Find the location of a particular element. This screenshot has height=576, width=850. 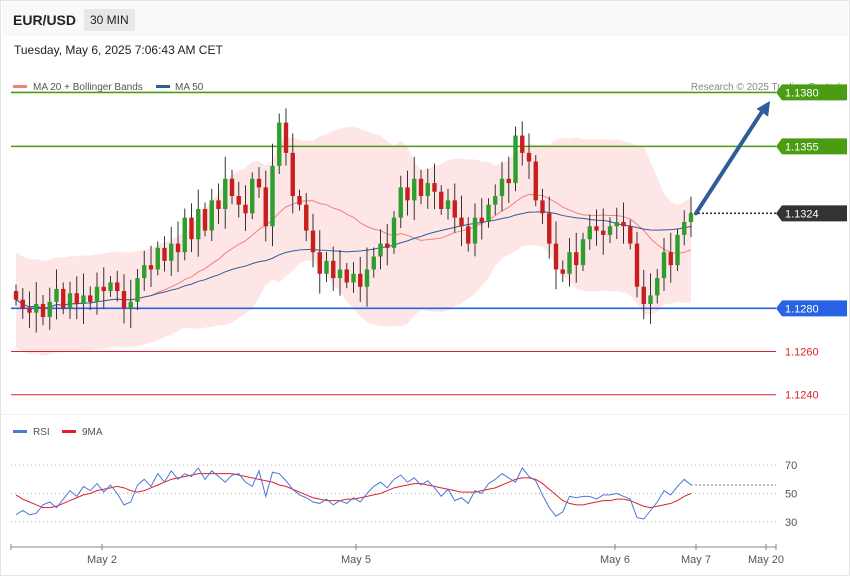

legend-9ma-label: 9MA is located at coordinates (92, 432).